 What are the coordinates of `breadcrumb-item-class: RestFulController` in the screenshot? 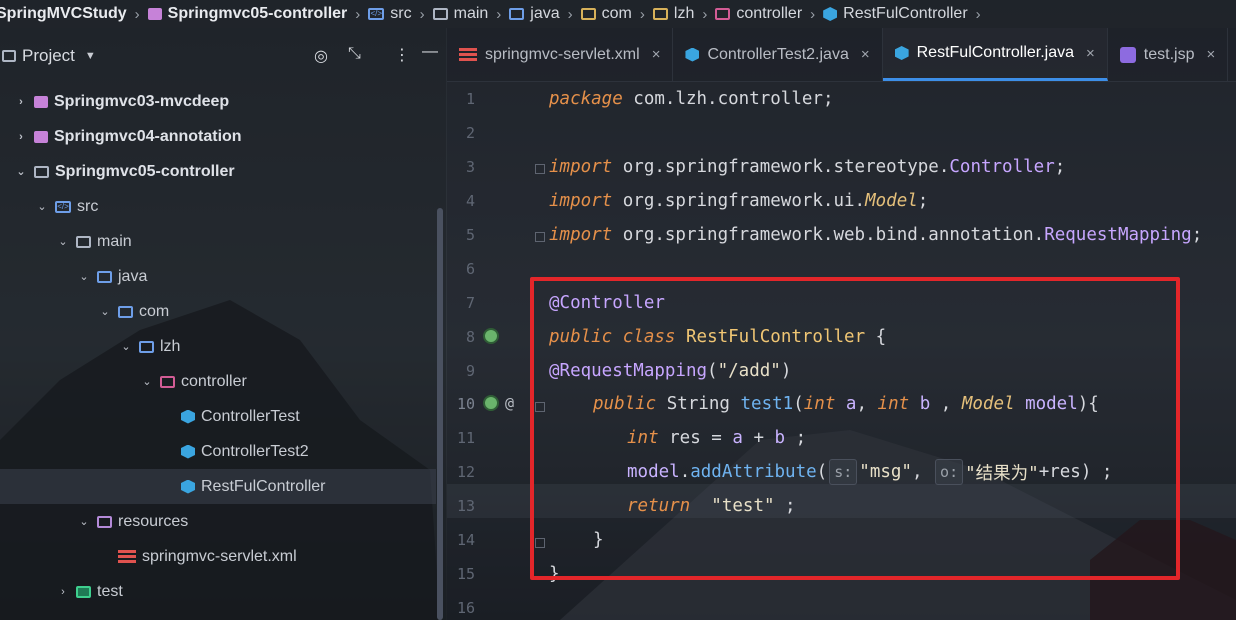 It's located at (895, 14).